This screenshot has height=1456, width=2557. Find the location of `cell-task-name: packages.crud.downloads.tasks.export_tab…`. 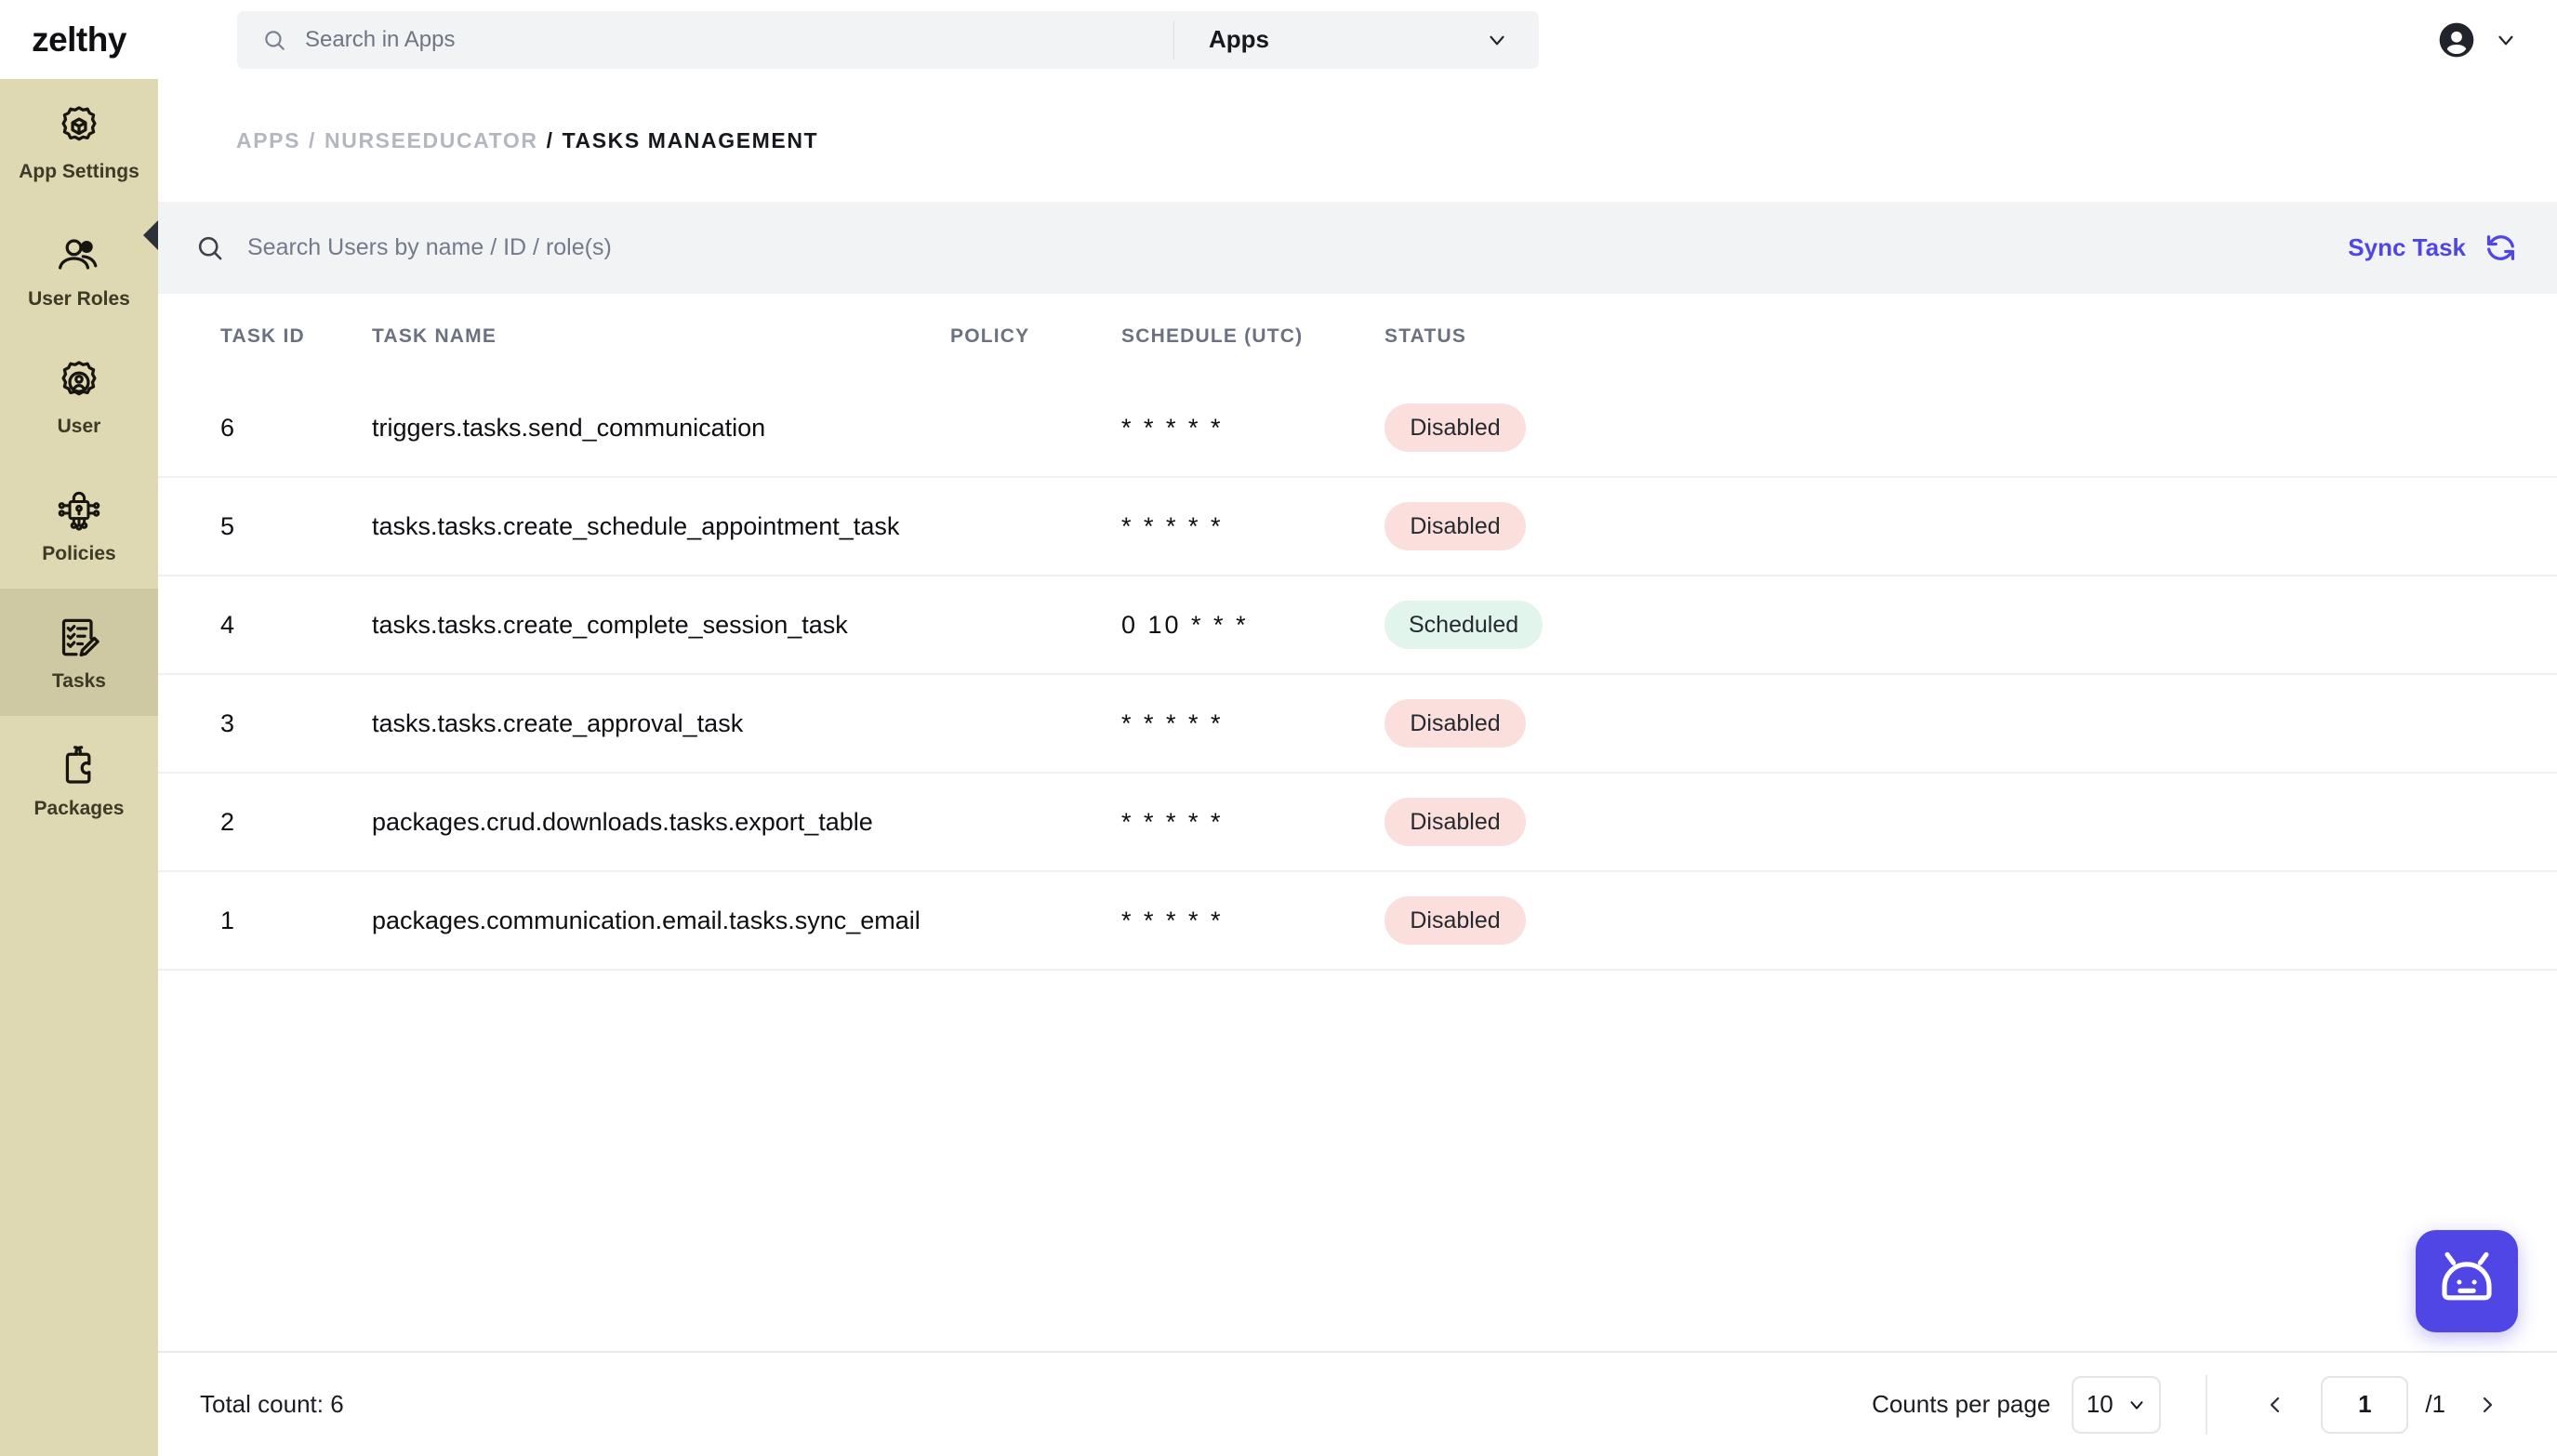

cell-task-name: packages.crud.downloads.tasks.export_tab… is located at coordinates (625, 823).